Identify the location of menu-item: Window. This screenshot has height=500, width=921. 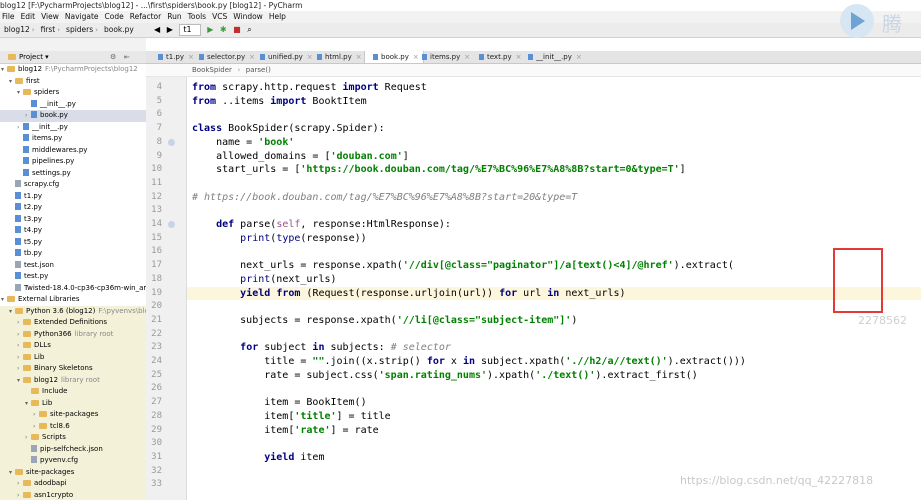
(248, 16).